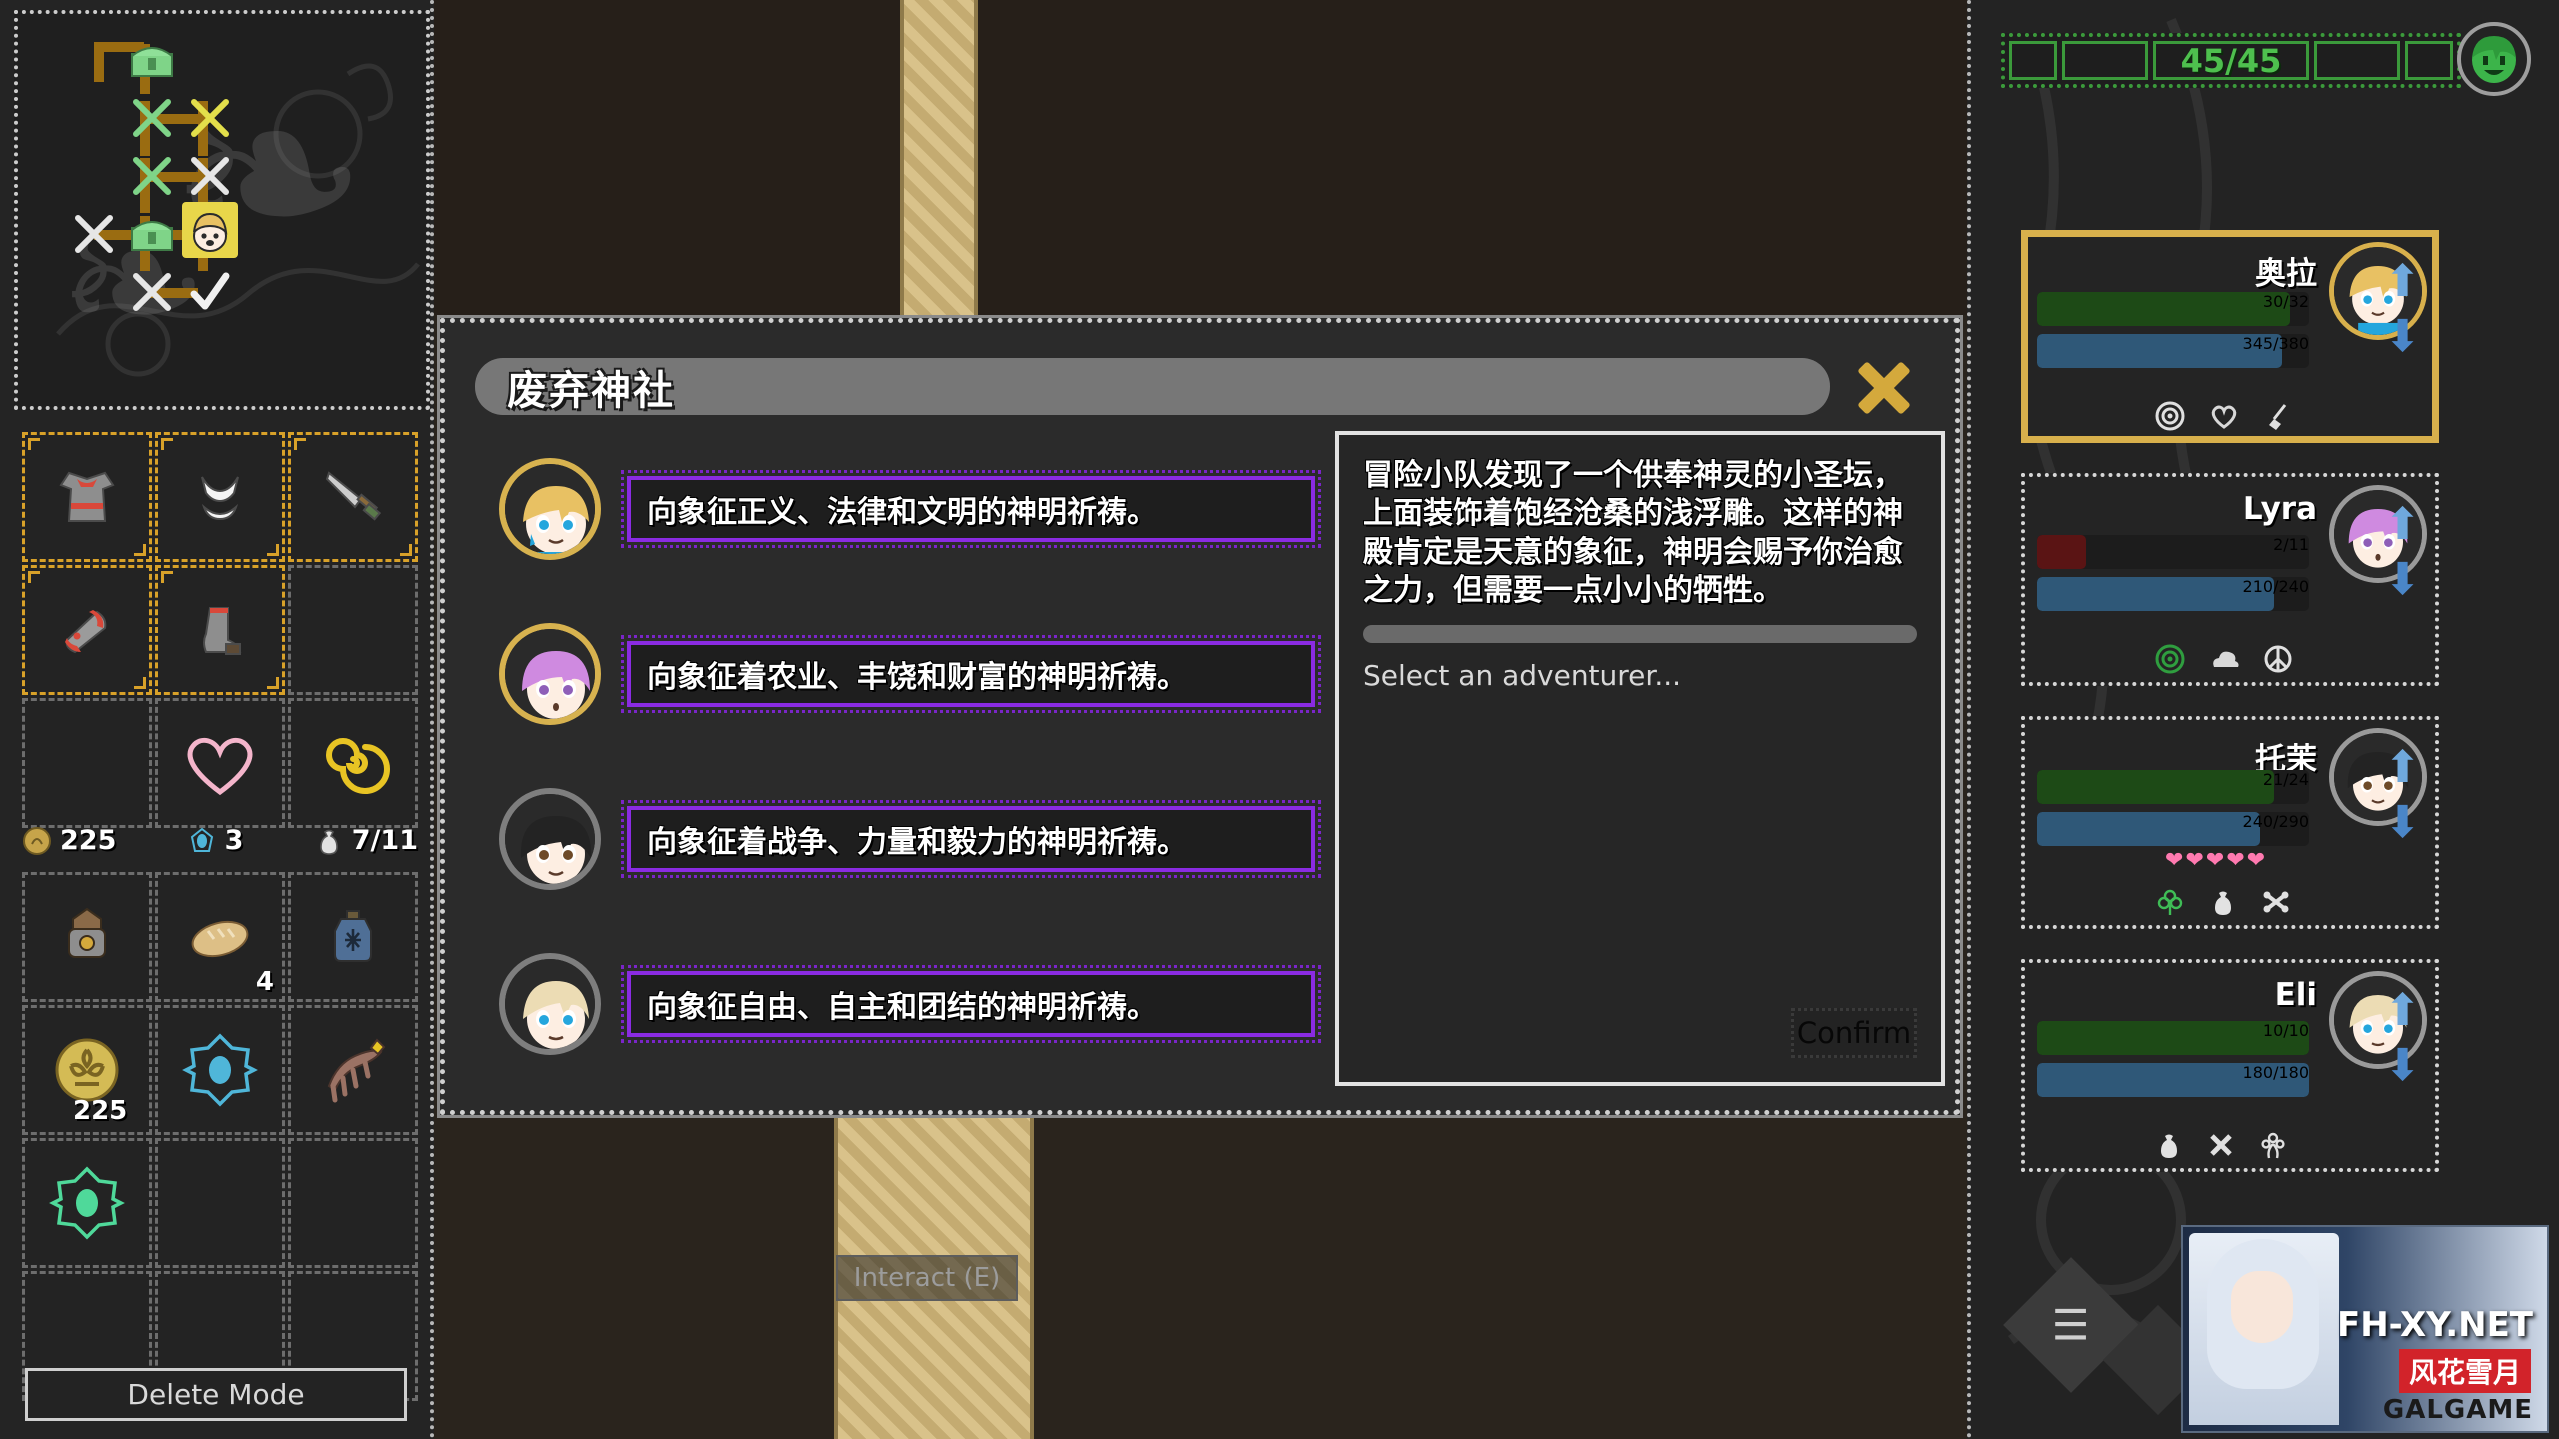  I want to click on equipment-slot-underwear, so click(220, 497).